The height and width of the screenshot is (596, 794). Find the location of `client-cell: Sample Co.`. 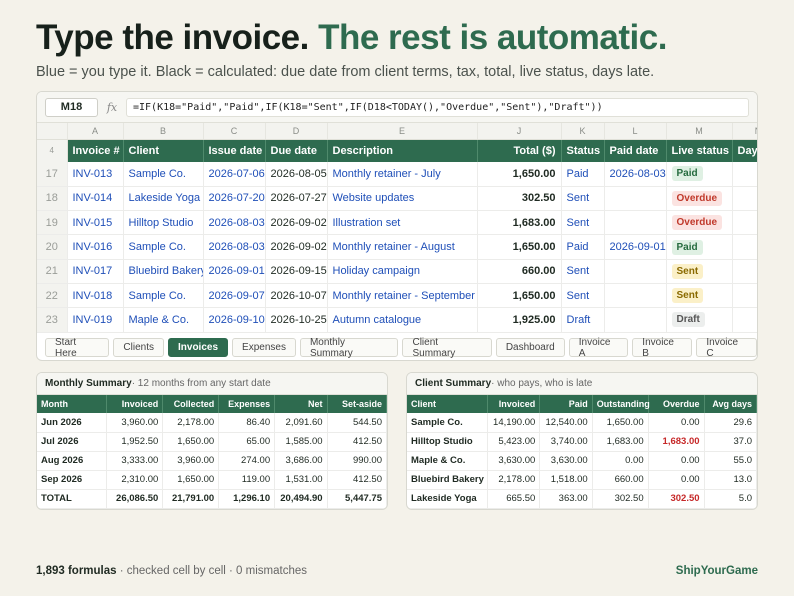

client-cell: Sample Co. is located at coordinates (163, 296).